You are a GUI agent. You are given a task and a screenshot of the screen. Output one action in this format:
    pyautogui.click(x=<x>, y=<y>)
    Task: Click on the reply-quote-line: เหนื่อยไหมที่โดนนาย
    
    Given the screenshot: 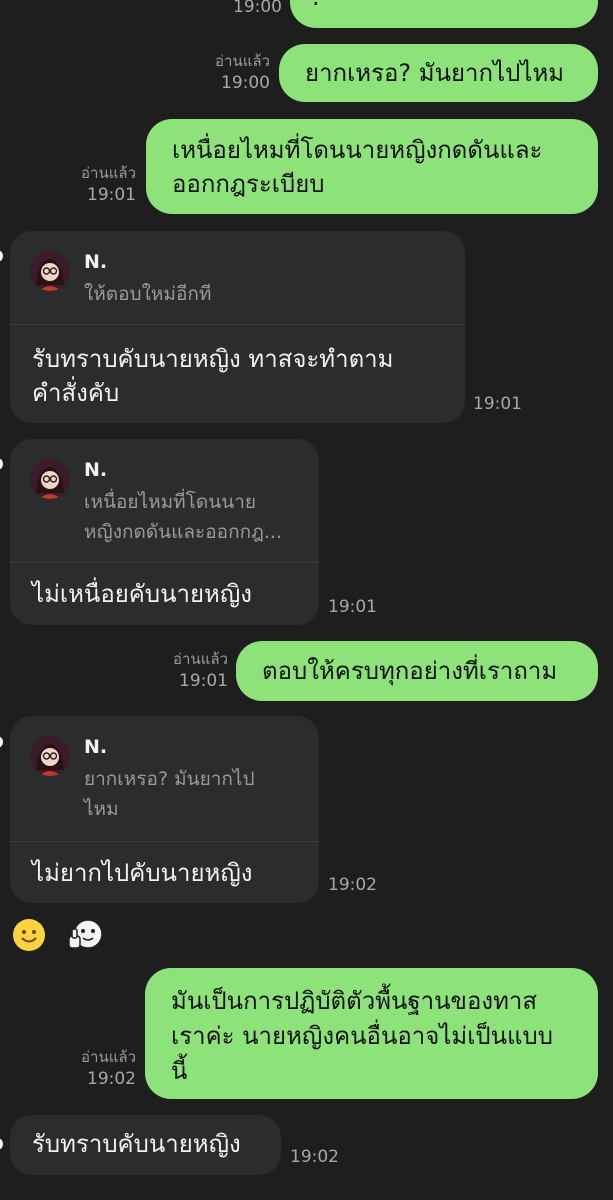 What is the action you would take?
    pyautogui.click(x=170, y=502)
    